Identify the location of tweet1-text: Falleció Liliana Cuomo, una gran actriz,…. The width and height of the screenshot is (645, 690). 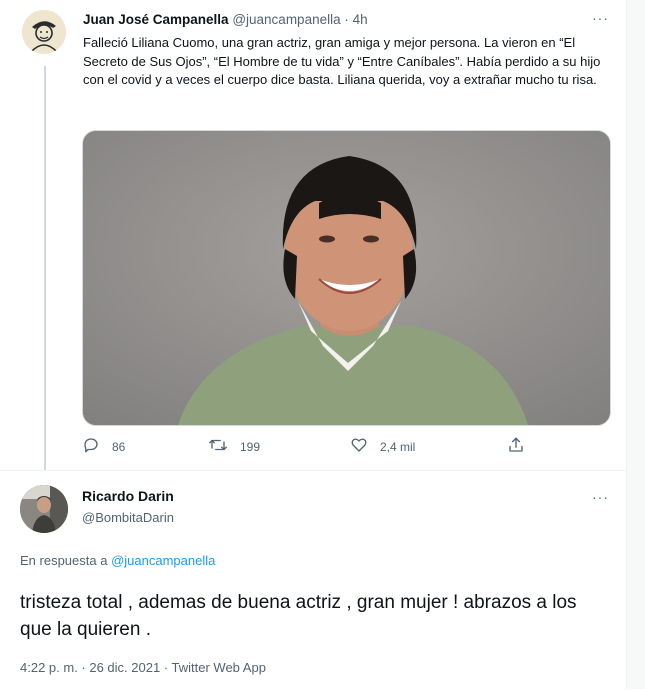
(342, 61).